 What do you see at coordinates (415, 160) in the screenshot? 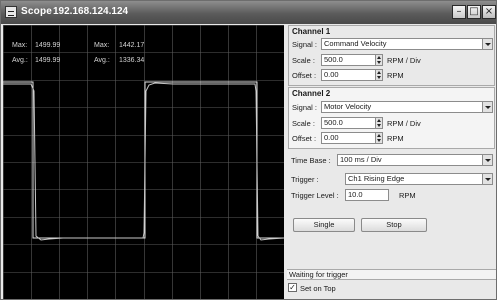
I see `timebase-select: 100 ms / Div` at bounding box center [415, 160].